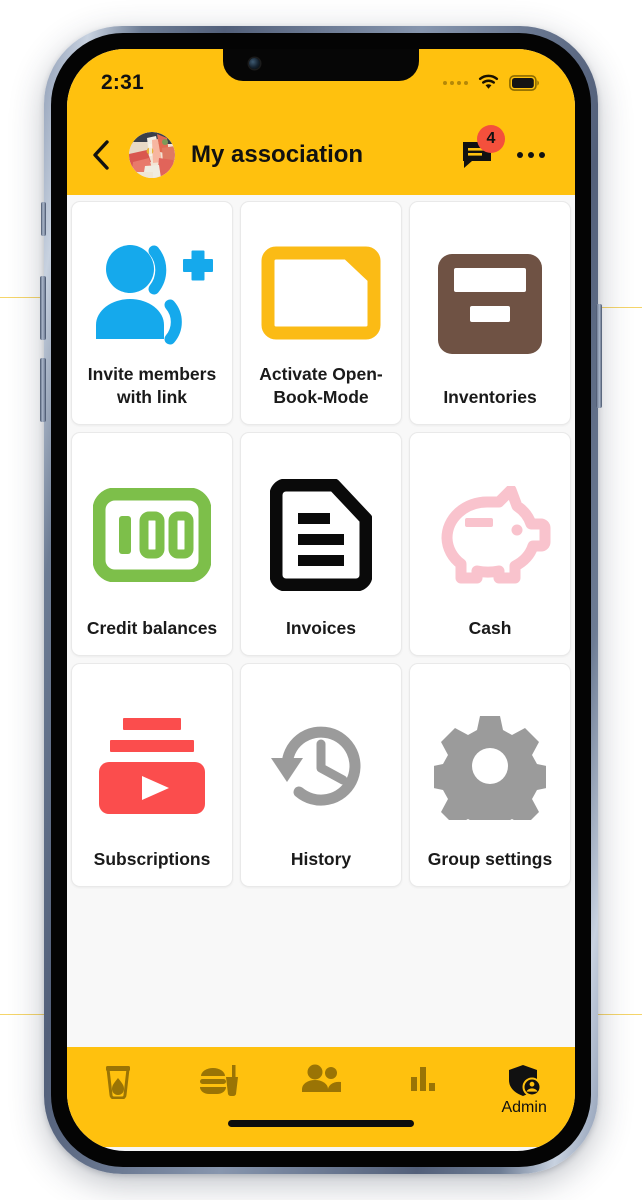 The width and height of the screenshot is (642, 1200). I want to click on display-notch, so click(321, 65).